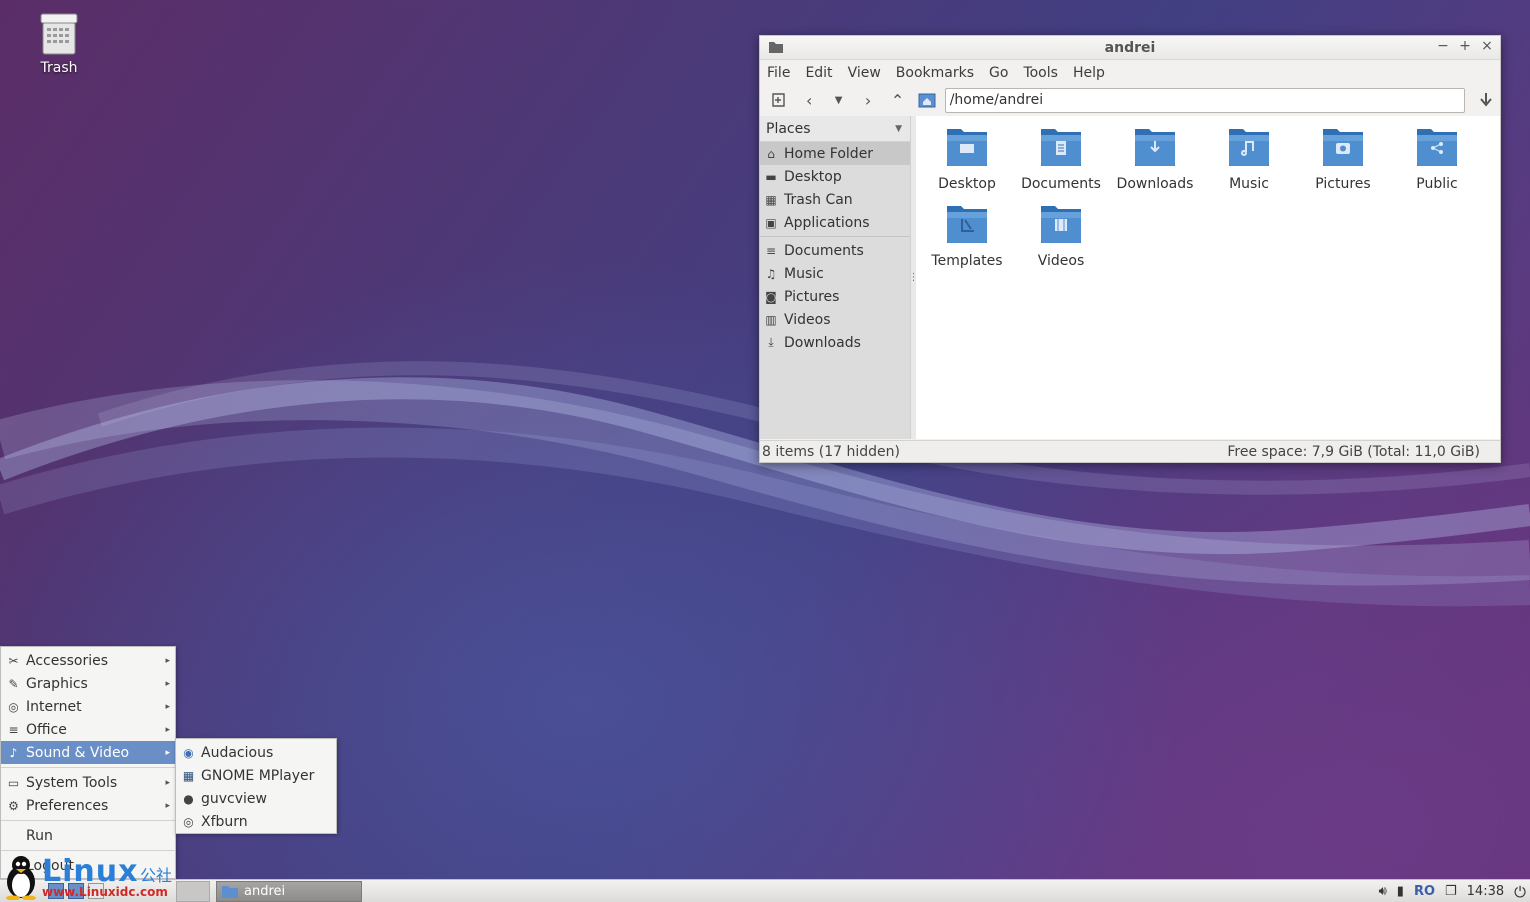 This screenshot has height=902, width=1530. Describe the element at coordinates (193, 891) in the screenshot. I see `workspace-pager` at that location.